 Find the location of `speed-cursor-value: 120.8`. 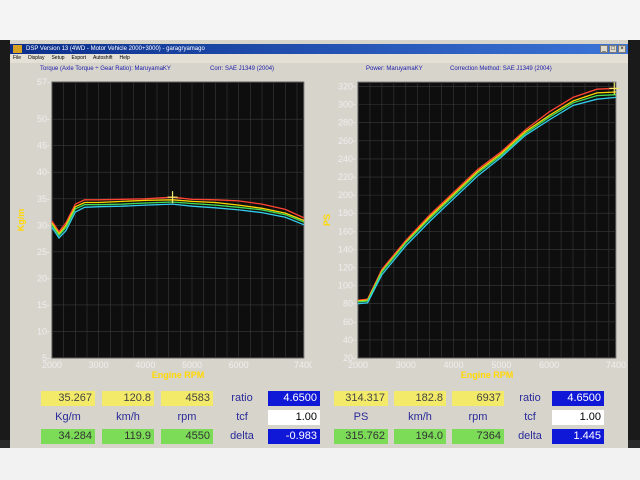

speed-cursor-value: 120.8 is located at coordinates (128, 398).